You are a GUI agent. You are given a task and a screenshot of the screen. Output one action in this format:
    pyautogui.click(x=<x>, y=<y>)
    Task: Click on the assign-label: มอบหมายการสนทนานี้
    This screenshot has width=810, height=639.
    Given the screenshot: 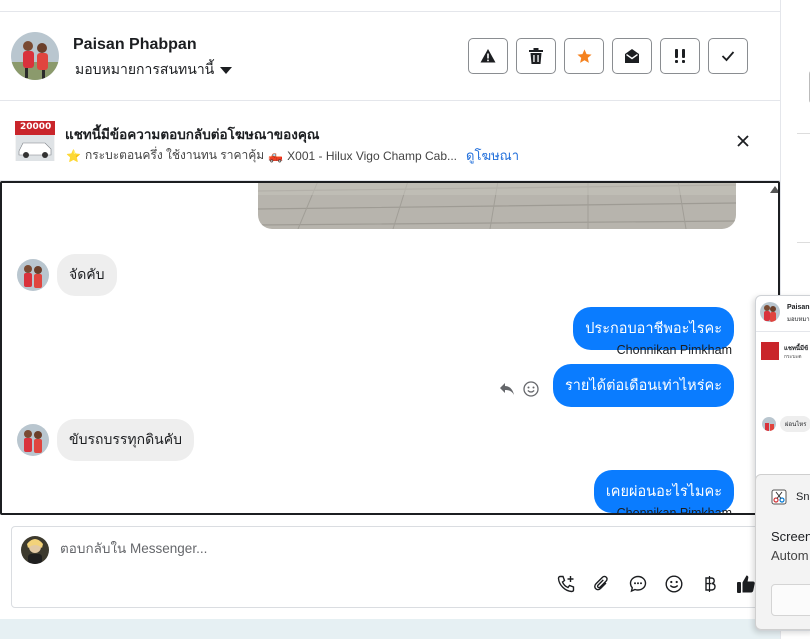 What is the action you would take?
    pyautogui.click(x=145, y=69)
    